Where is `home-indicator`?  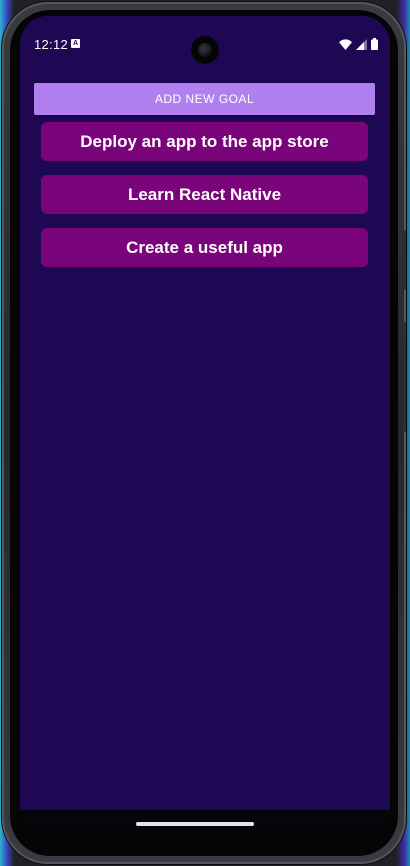
home-indicator is located at coordinates (195, 824).